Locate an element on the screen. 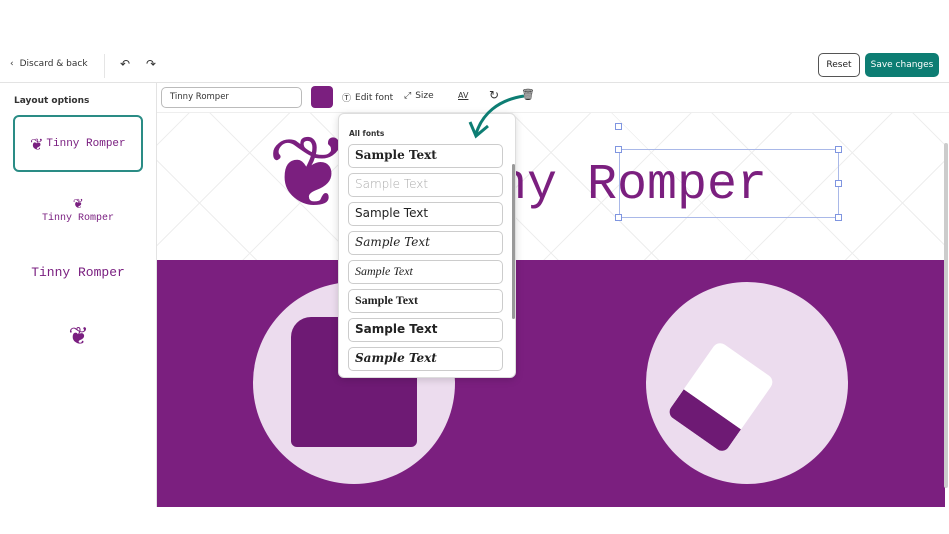 This screenshot has width=949, height=534. letter-spacing-button: AV is located at coordinates (463, 95).